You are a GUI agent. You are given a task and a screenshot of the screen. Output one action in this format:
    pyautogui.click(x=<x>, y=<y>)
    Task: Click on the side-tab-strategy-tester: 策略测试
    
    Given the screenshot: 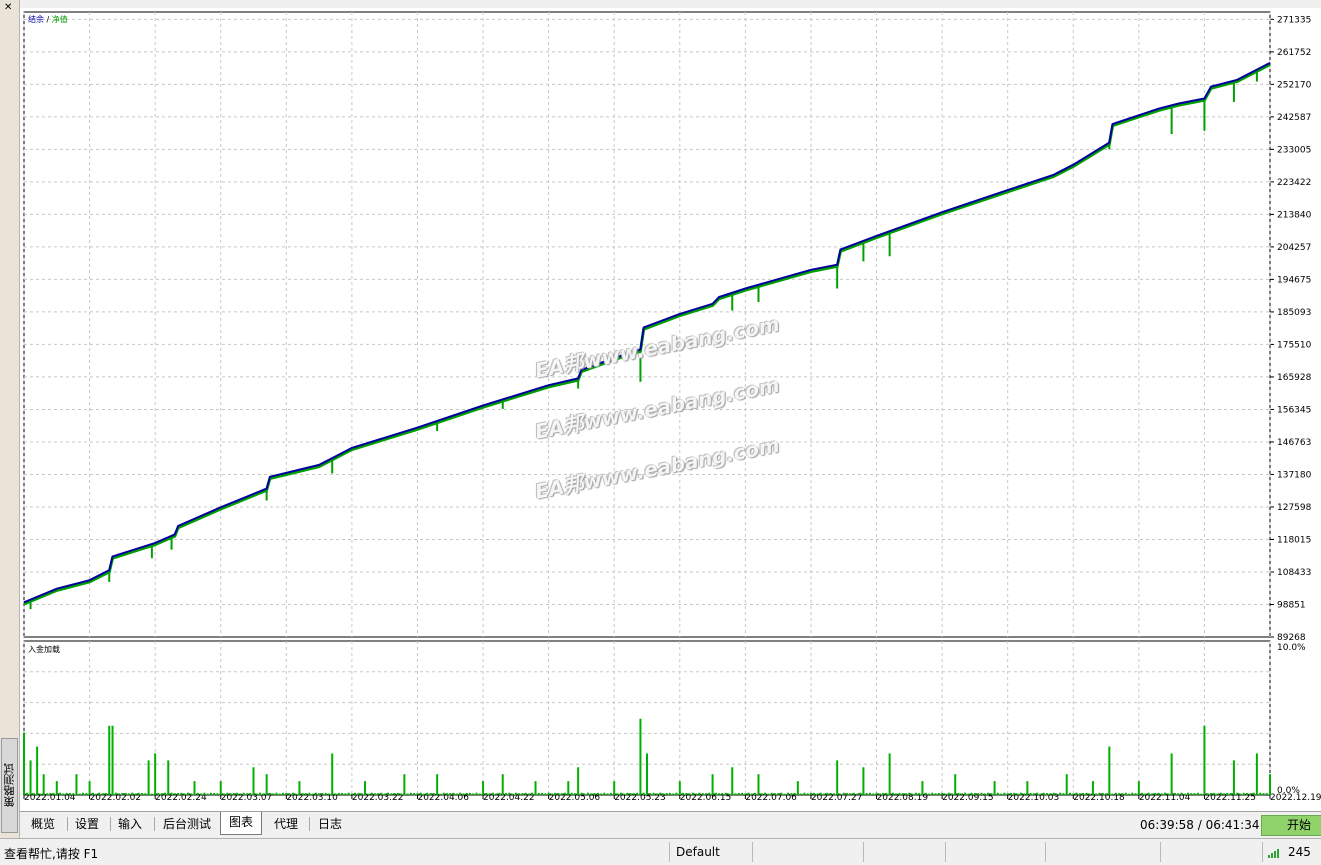 What is the action you would take?
    pyautogui.click(x=9, y=785)
    